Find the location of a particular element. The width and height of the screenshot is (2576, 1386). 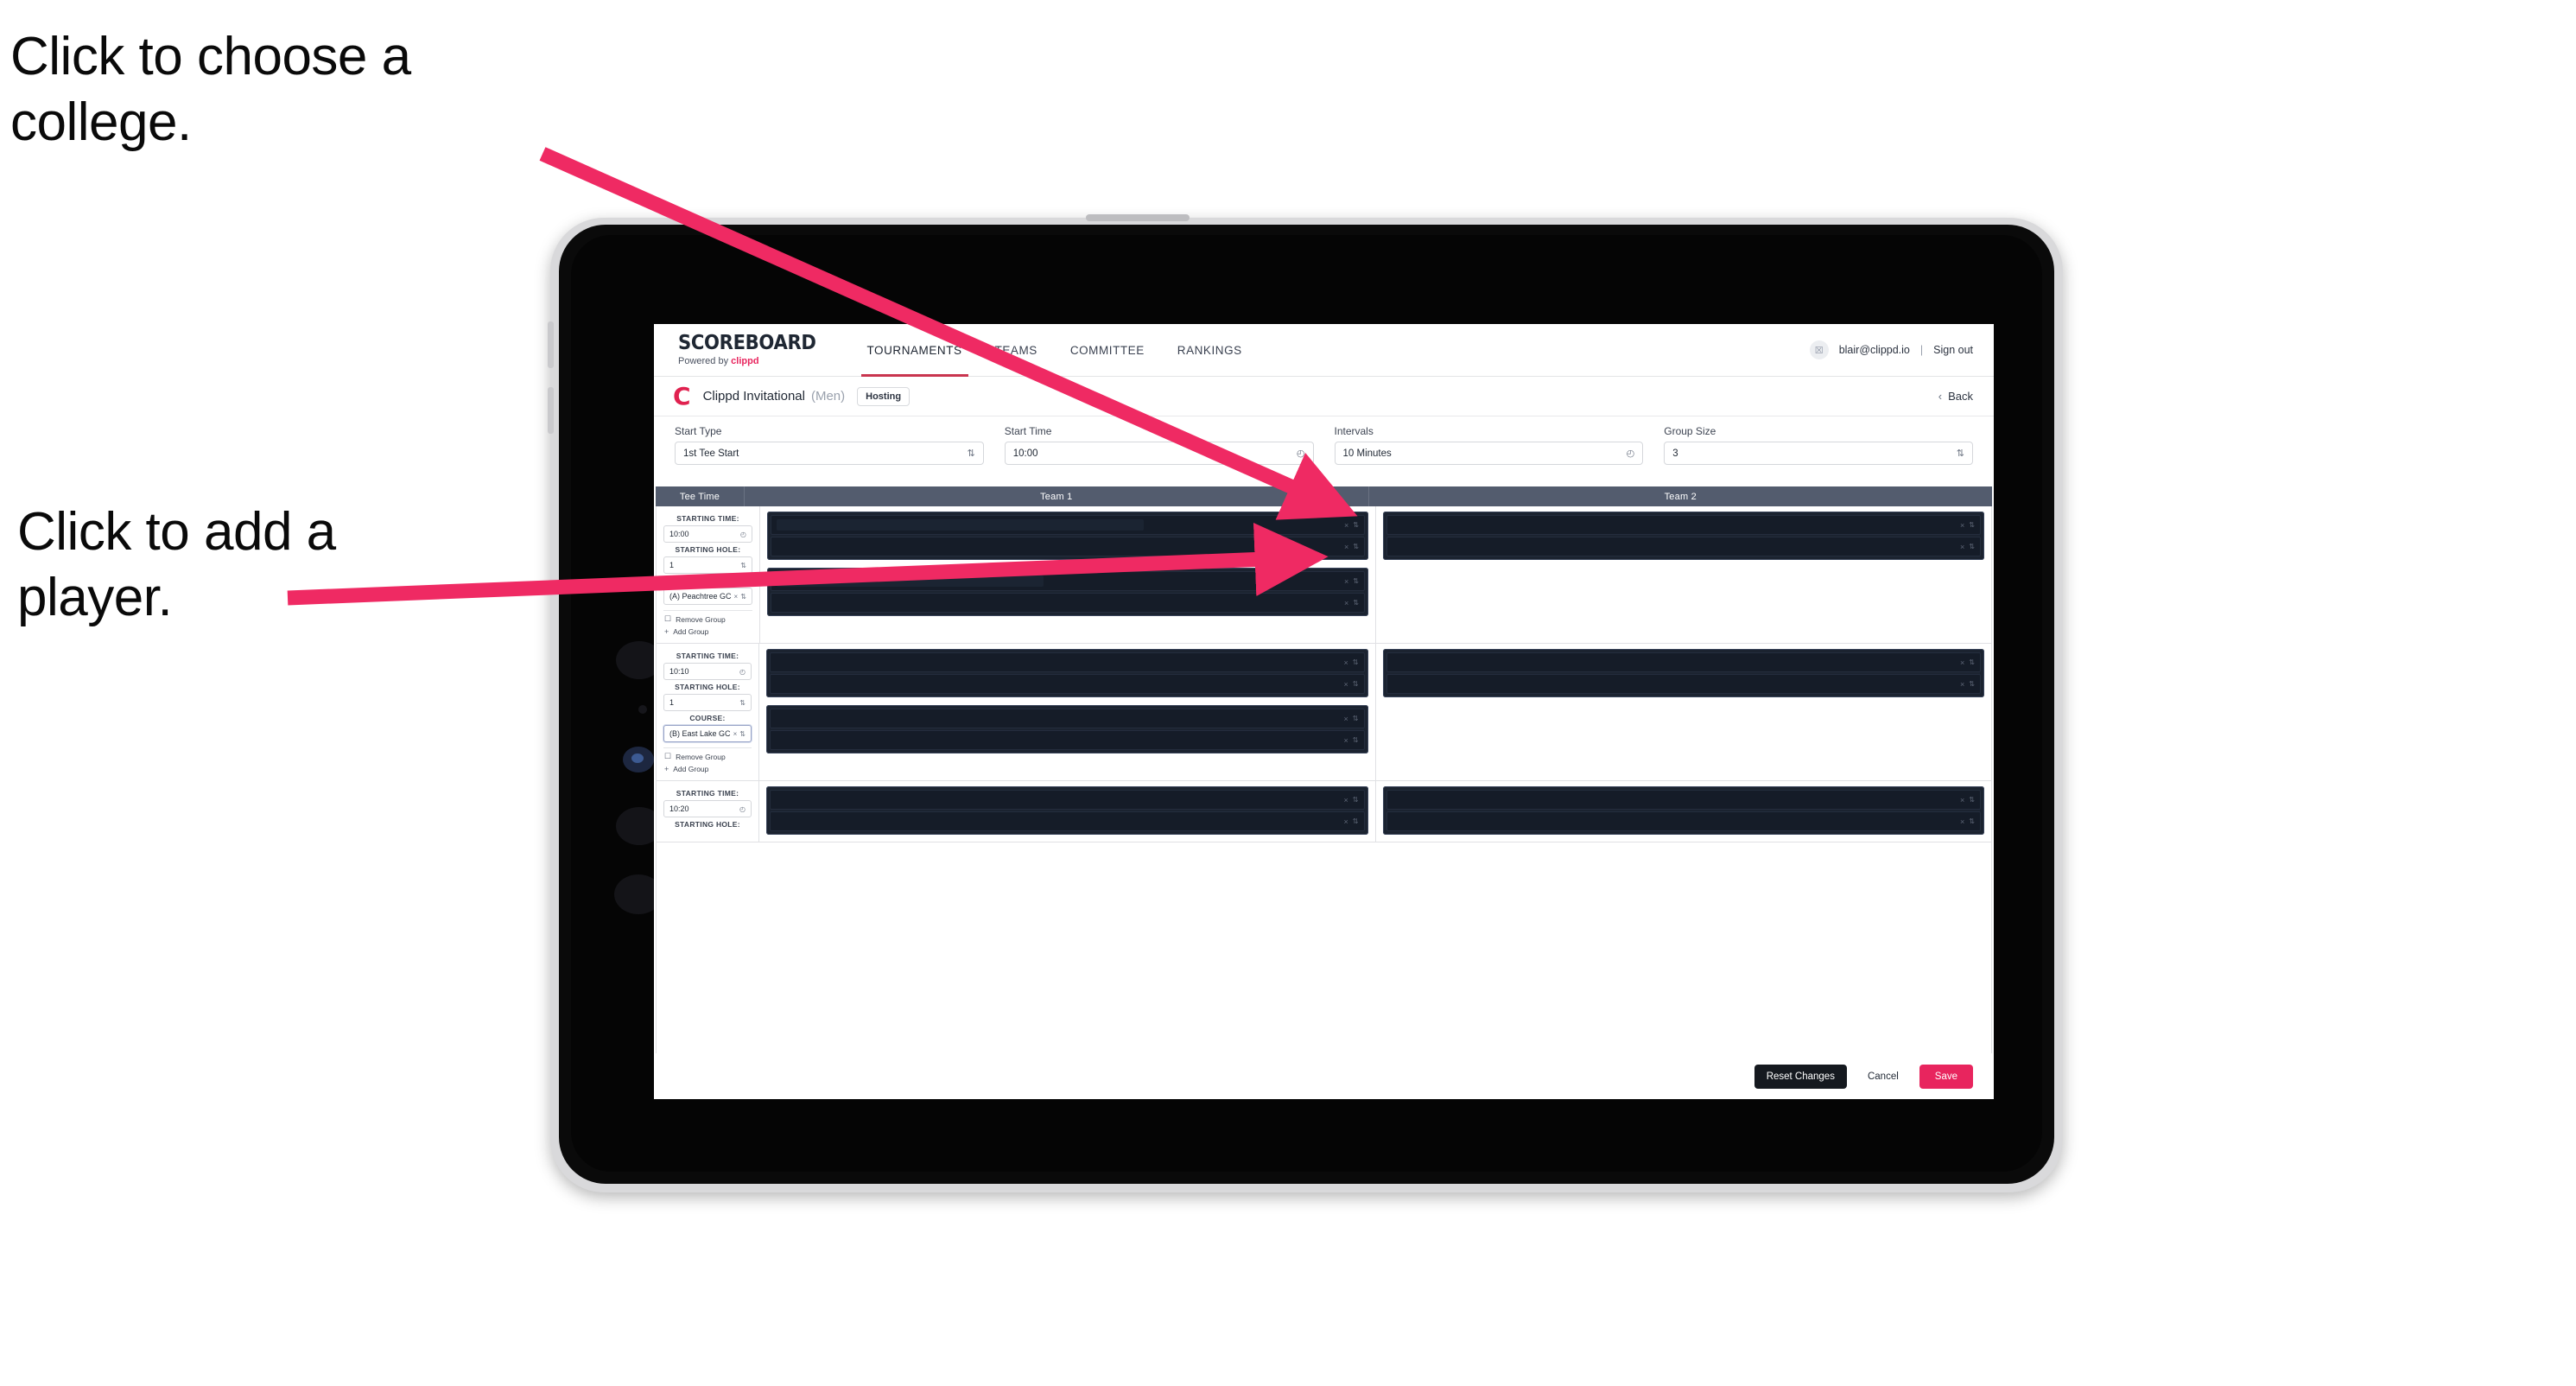

start-type-select: 1st Tee Start ⇅ is located at coordinates (829, 453).